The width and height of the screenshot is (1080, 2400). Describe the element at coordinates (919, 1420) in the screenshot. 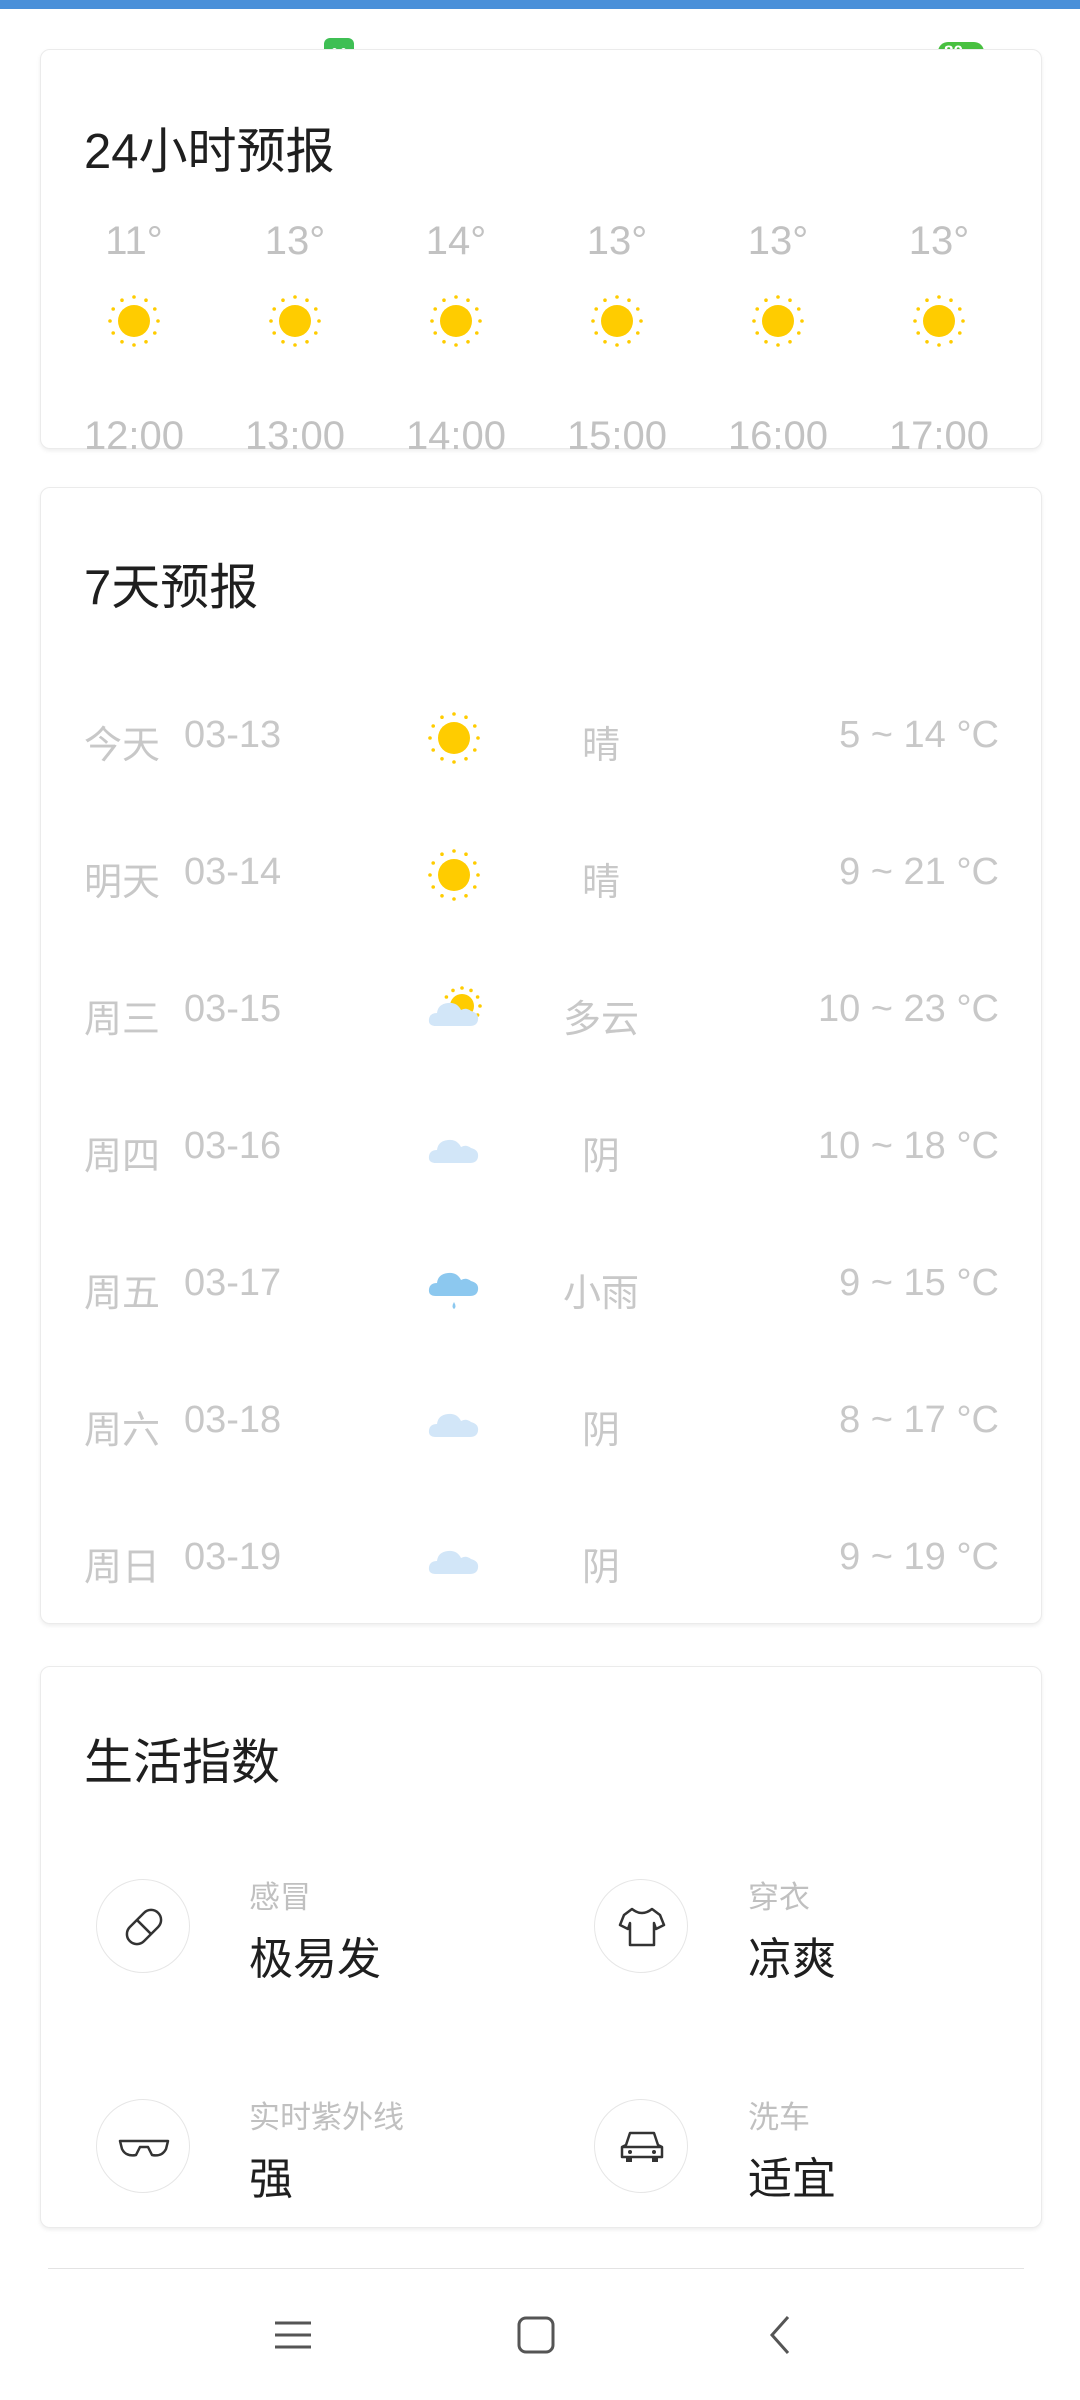

I see `day-temp-range: 8 ~ 17 °C` at that location.